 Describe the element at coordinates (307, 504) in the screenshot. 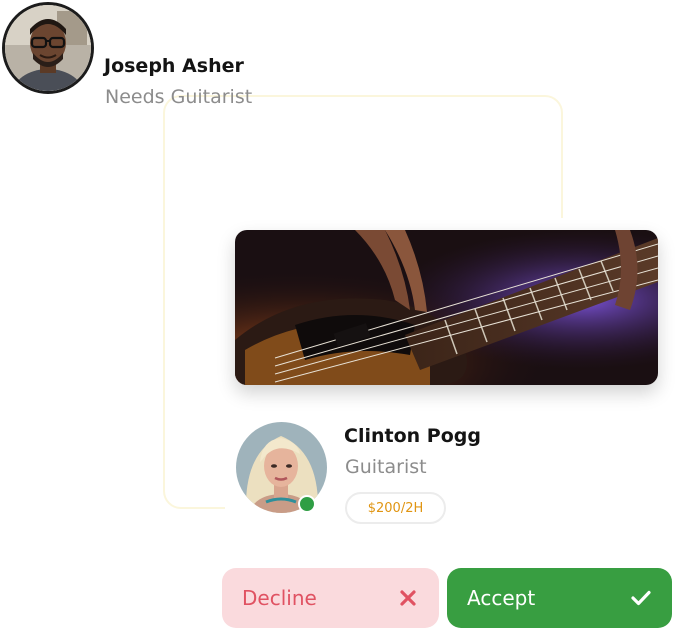

I see `online-status-dot` at that location.